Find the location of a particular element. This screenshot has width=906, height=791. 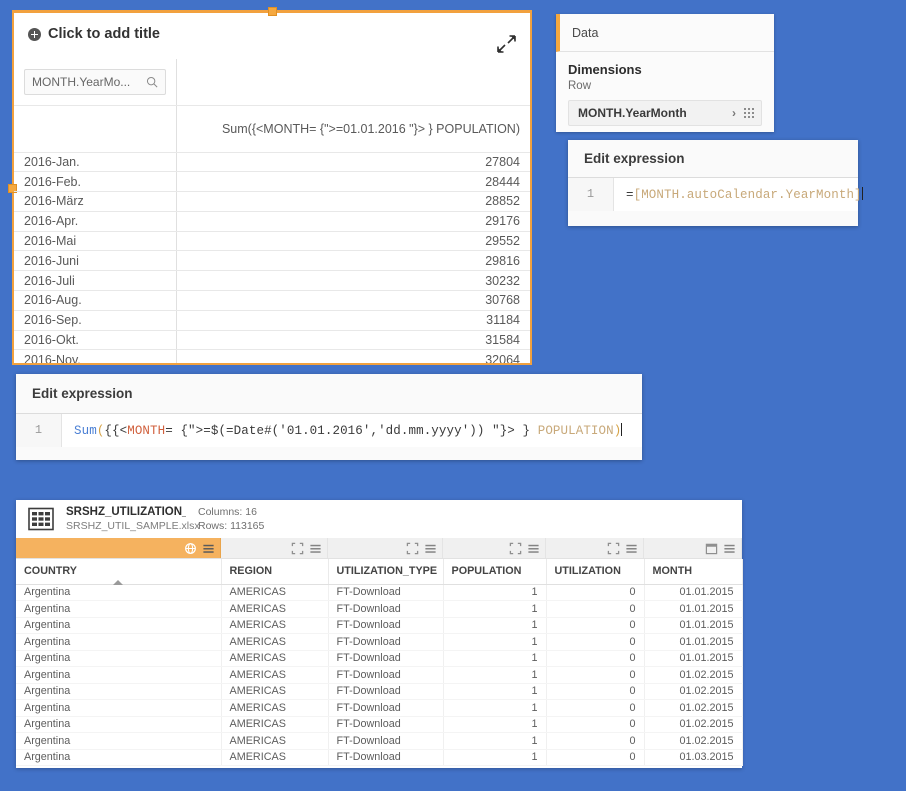

dimension-cell: 2016-März is located at coordinates (95, 201).